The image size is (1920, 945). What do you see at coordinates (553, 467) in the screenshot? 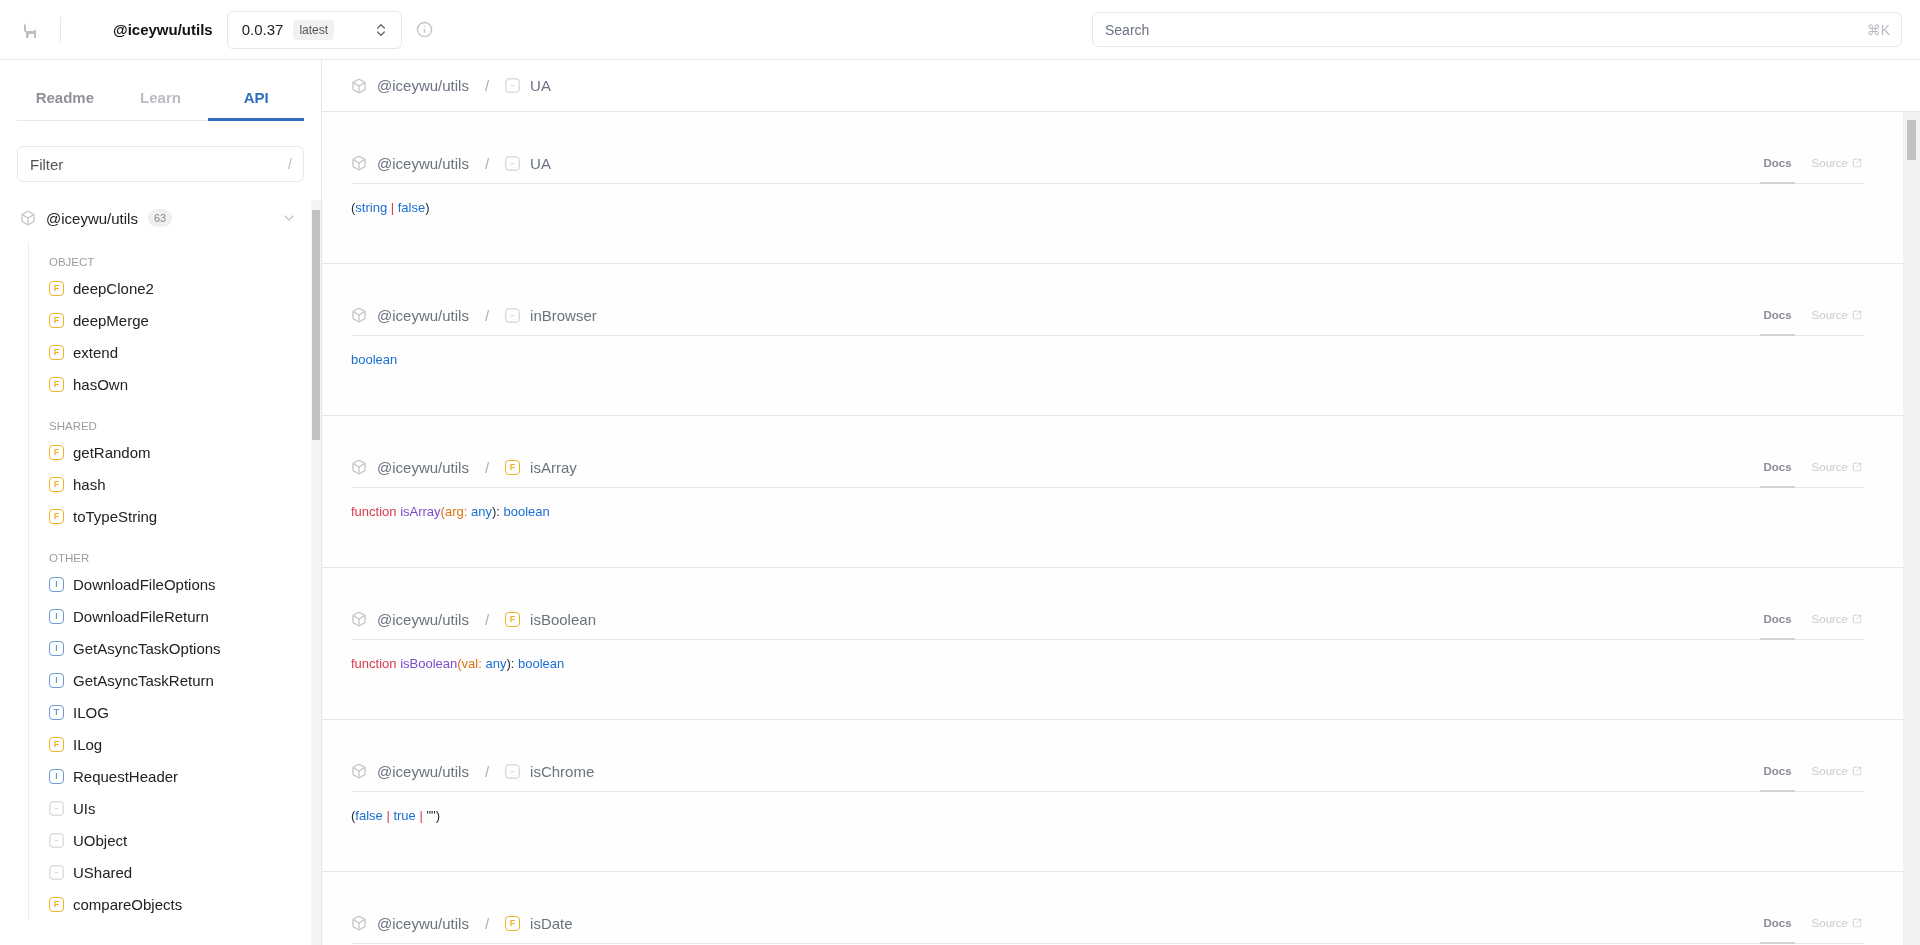
I see `card-symbol: isArray` at bounding box center [553, 467].